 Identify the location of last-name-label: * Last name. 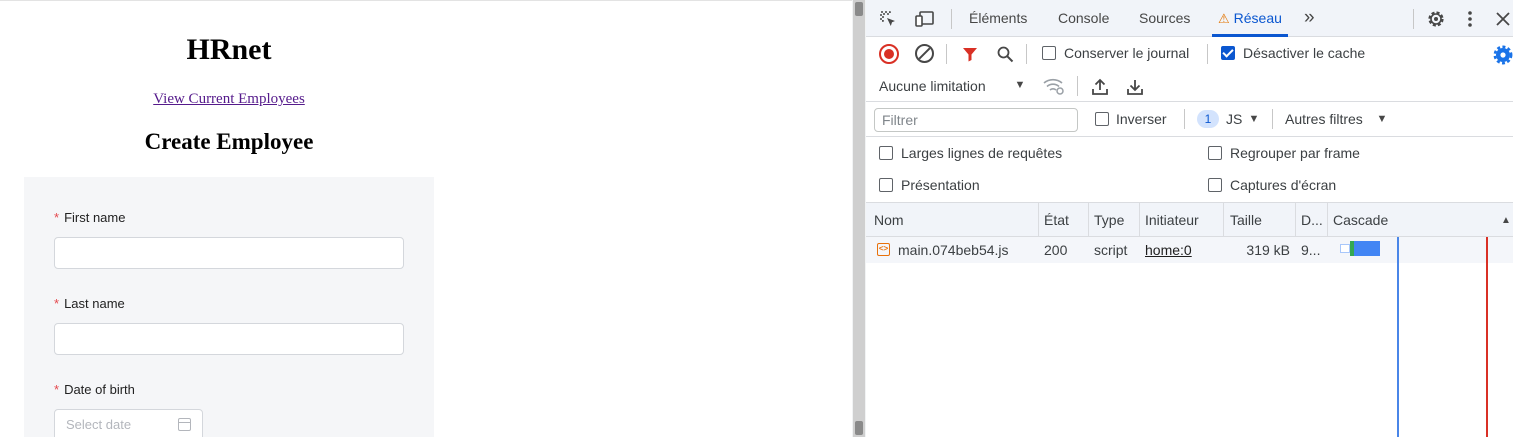
(89, 303).